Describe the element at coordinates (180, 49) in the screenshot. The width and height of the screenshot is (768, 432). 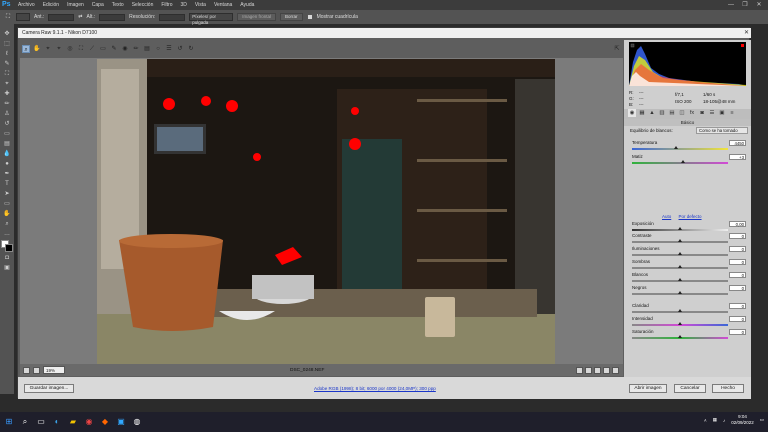
I see `rotate-left-icon: ↺` at that location.